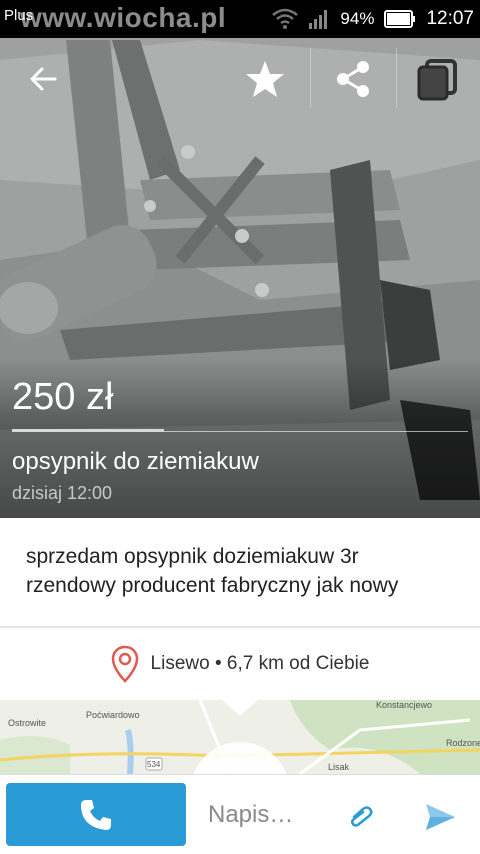  I want to click on battery-percent: 94%, so click(357, 18).